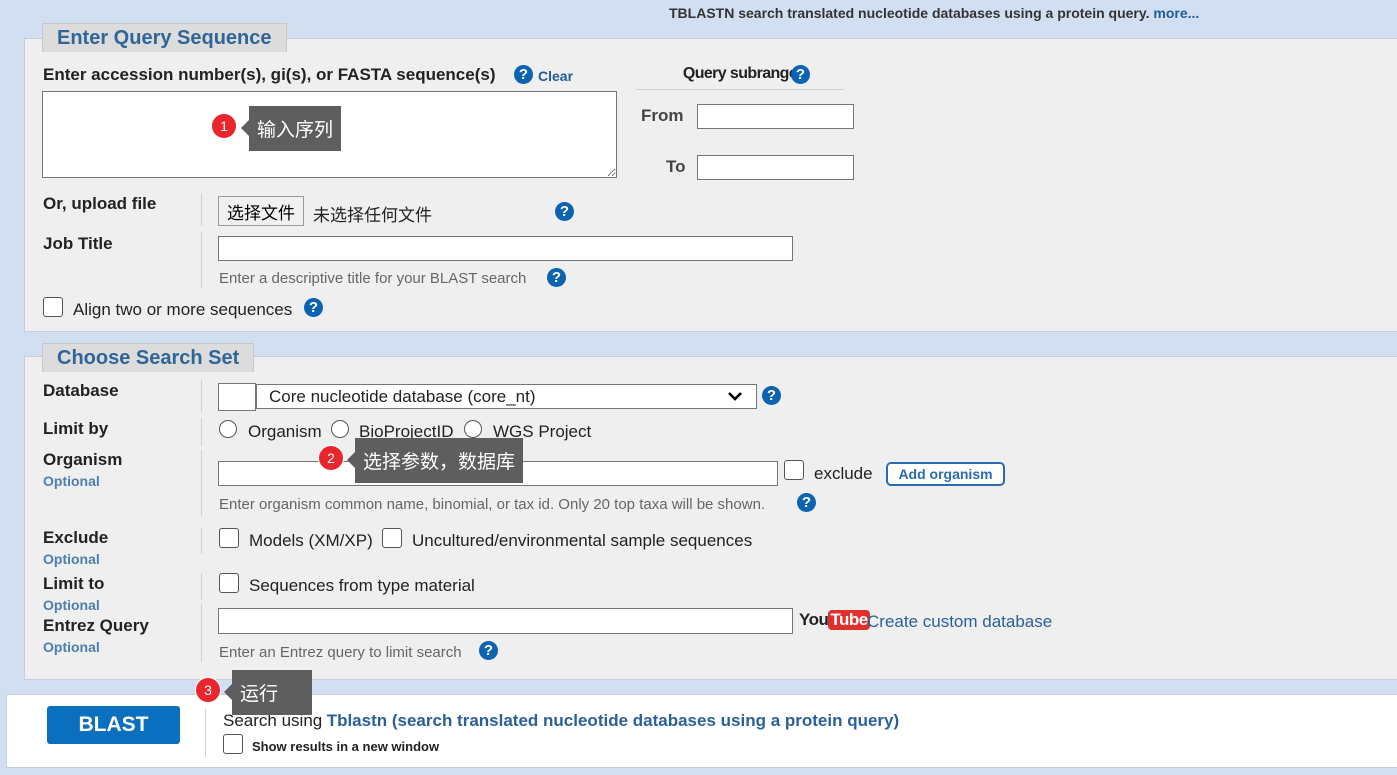 Image resolution: width=1397 pixels, height=775 pixels. What do you see at coordinates (78, 243) in the screenshot?
I see `job-title-label: Job Title` at bounding box center [78, 243].